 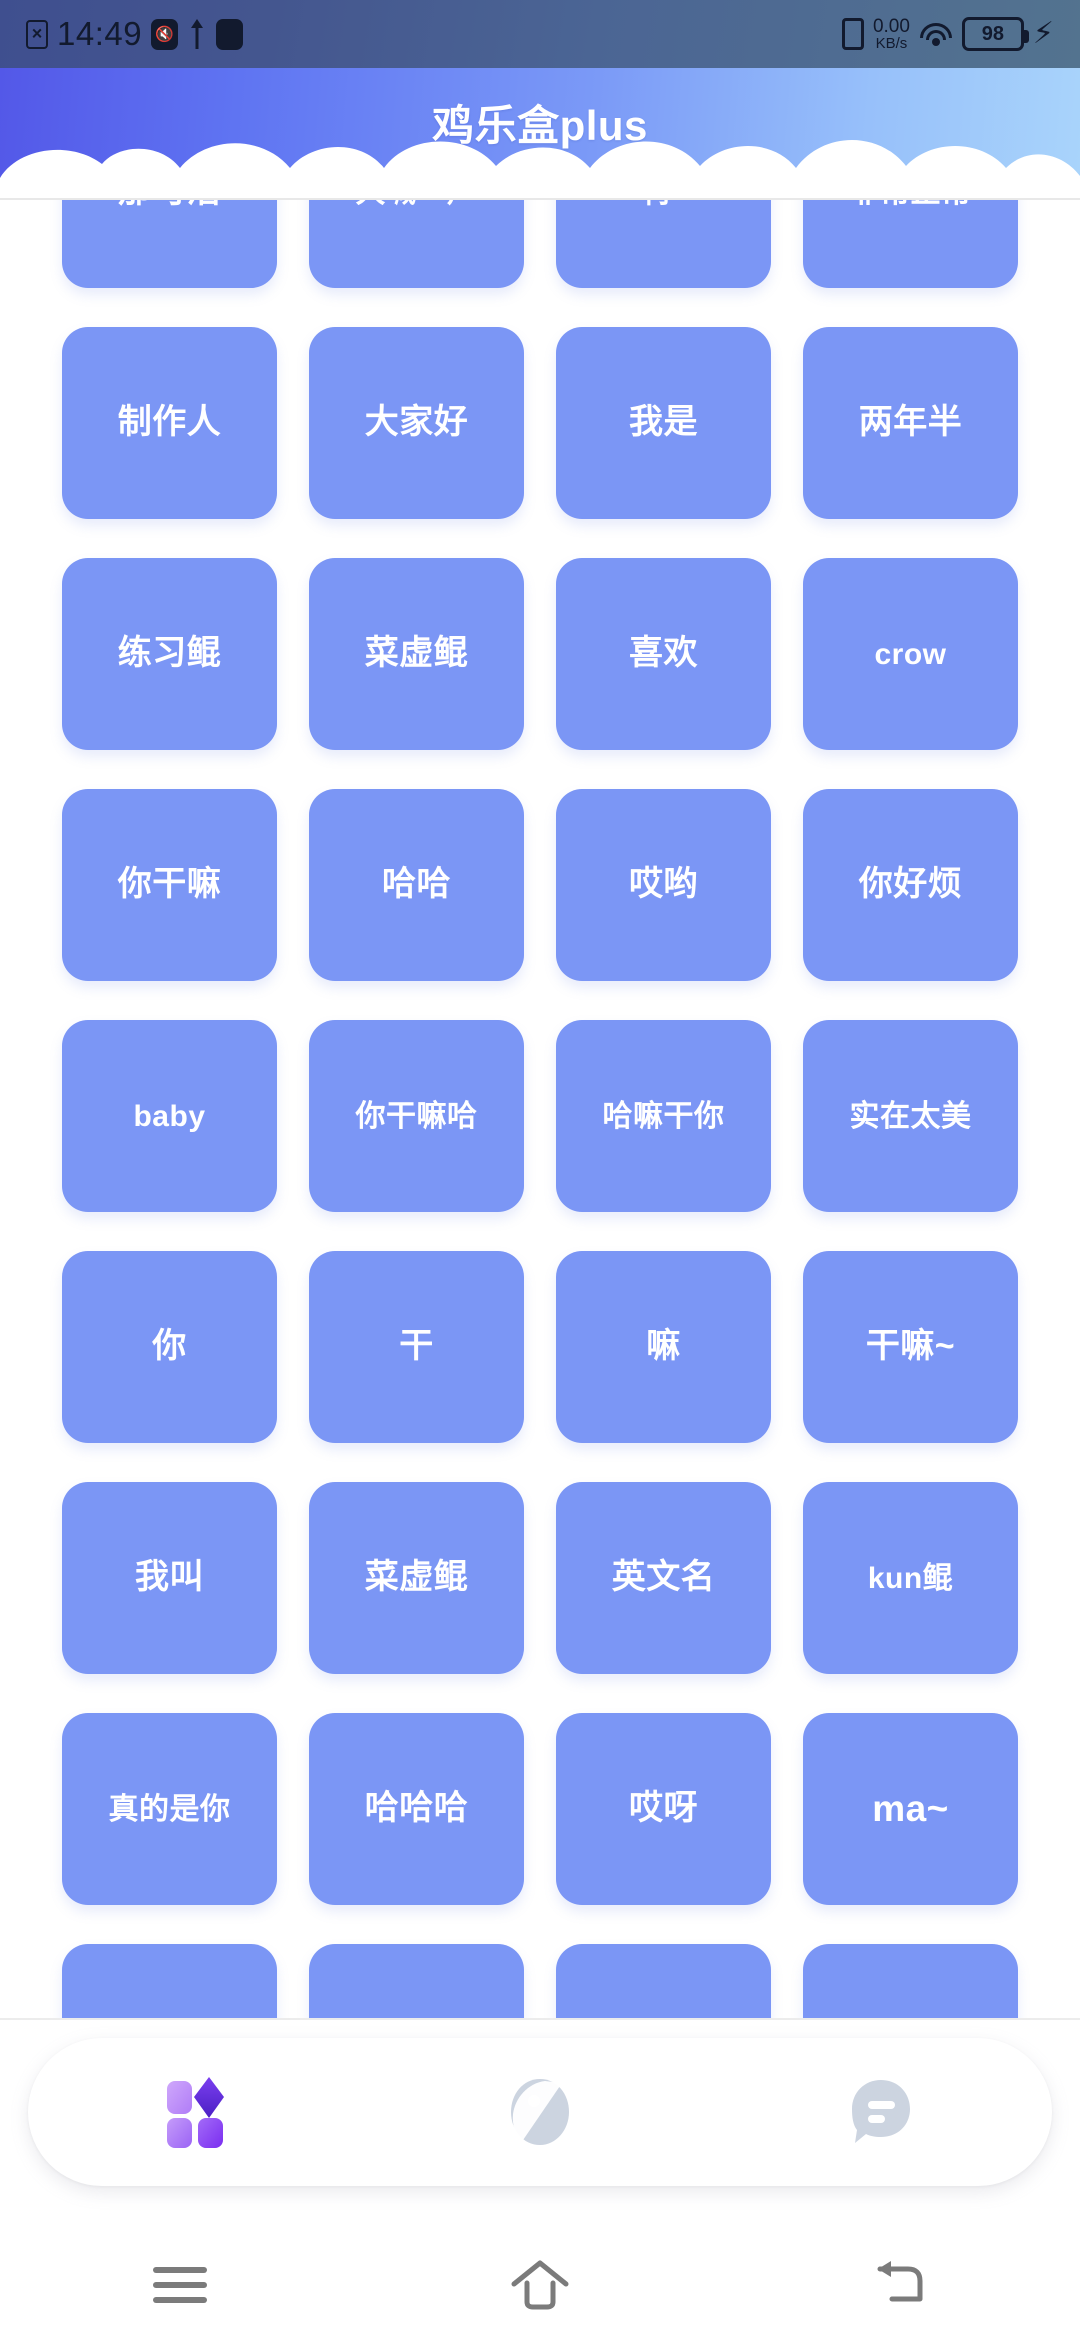 What do you see at coordinates (169, 1116) in the screenshot?
I see `sound-button: baby` at bounding box center [169, 1116].